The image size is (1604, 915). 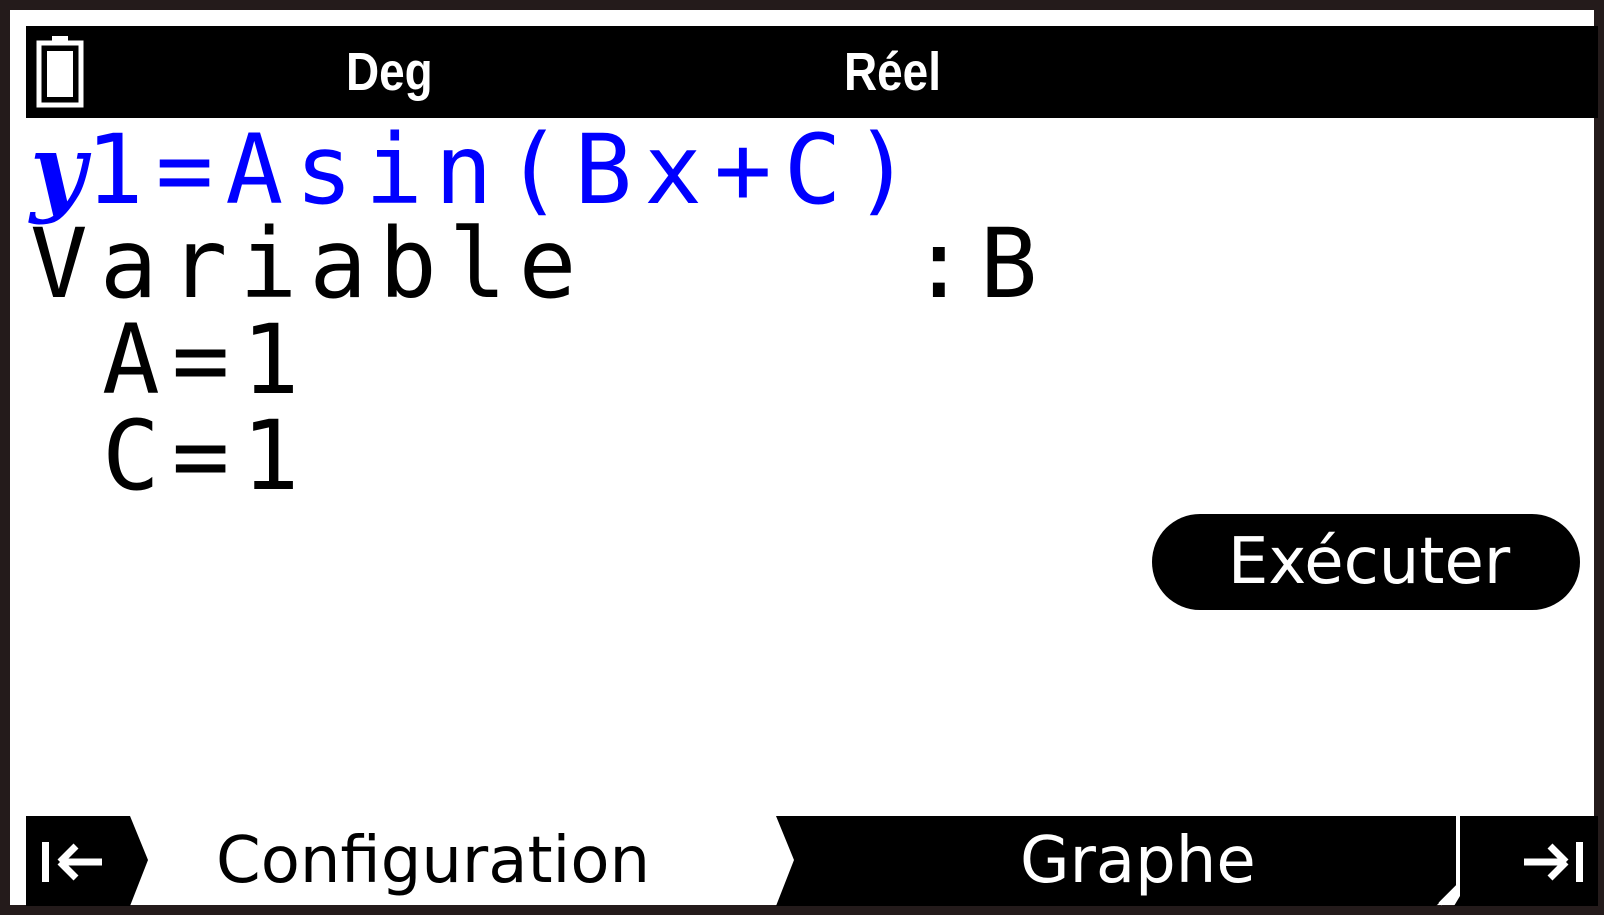 What do you see at coordinates (389, 72) in the screenshot?
I see `angle-unit-indicator: Deg` at bounding box center [389, 72].